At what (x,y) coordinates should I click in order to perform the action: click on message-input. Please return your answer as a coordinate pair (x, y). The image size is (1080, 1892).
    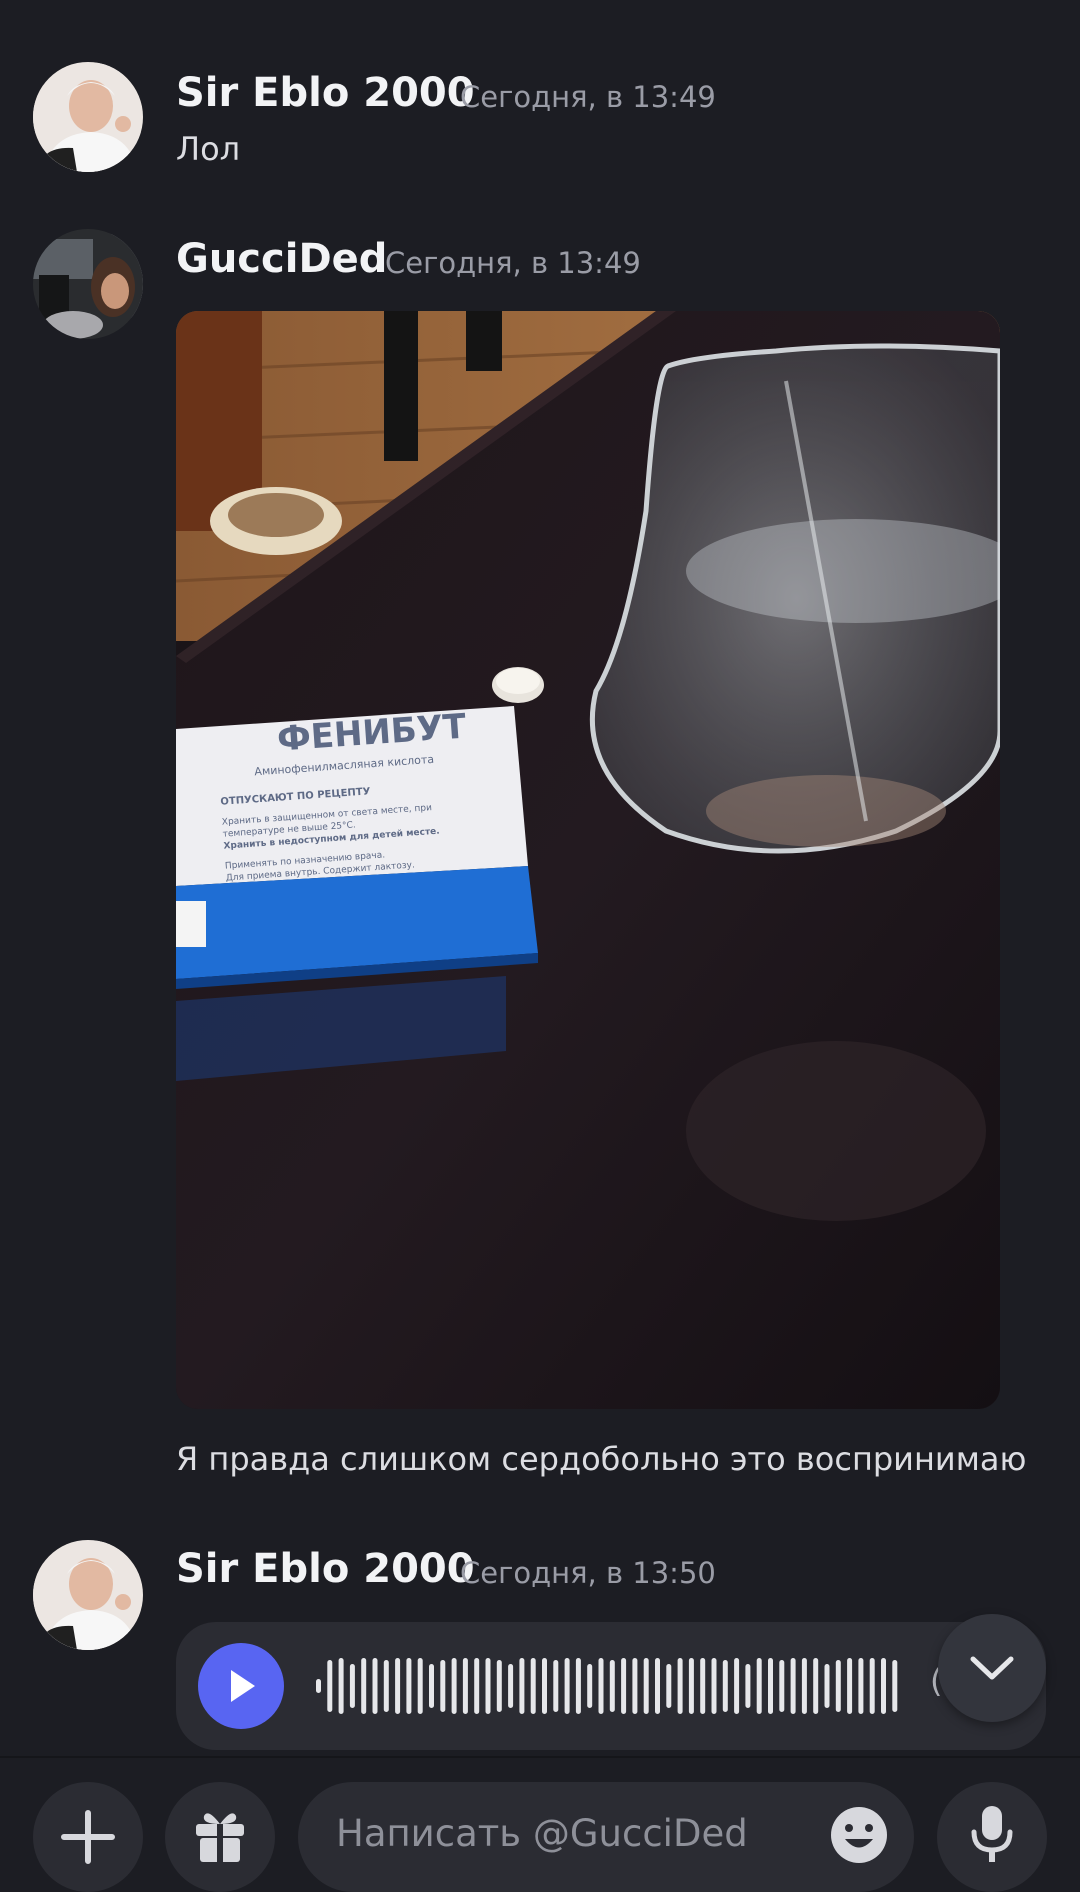
    Looking at the image, I should click on (576, 1833).